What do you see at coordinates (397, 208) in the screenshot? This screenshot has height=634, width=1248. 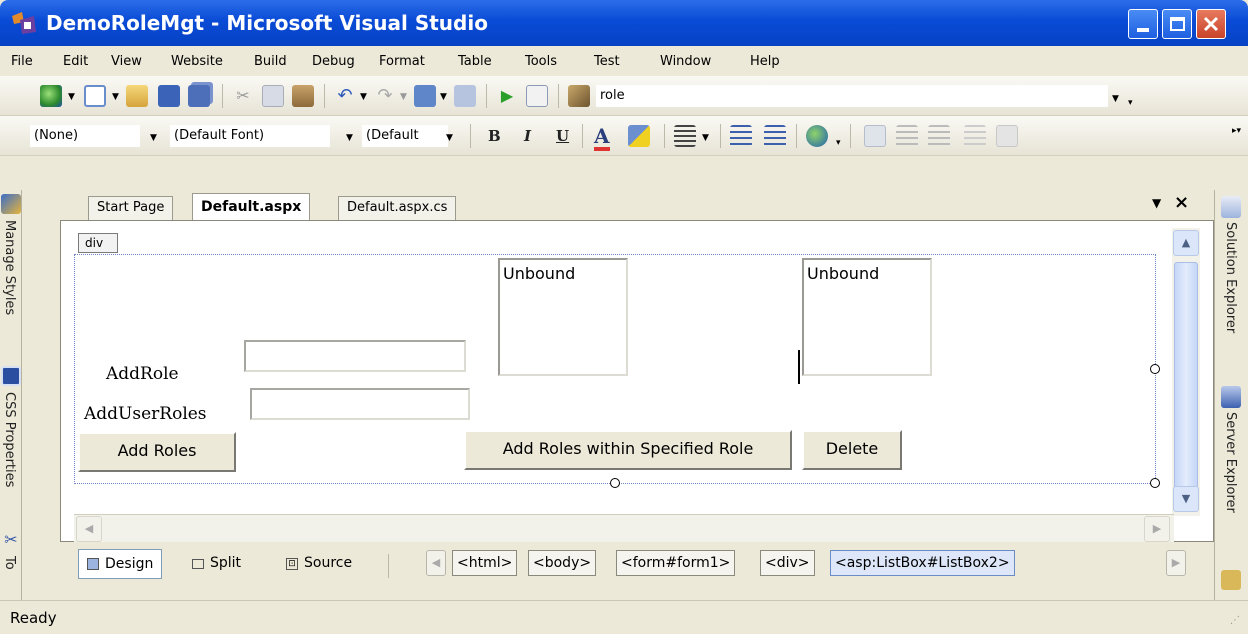 I see `tab-default-aspx-cs: Default.aspx.cs` at bounding box center [397, 208].